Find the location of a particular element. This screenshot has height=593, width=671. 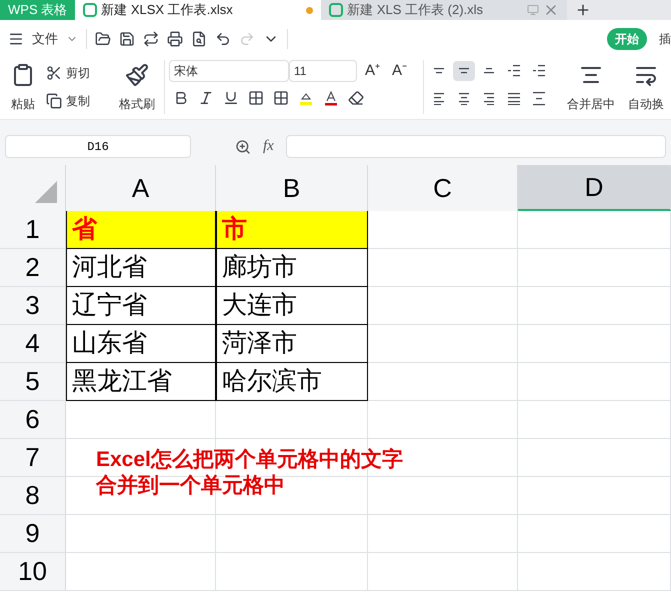

open-icon is located at coordinates (103, 39).